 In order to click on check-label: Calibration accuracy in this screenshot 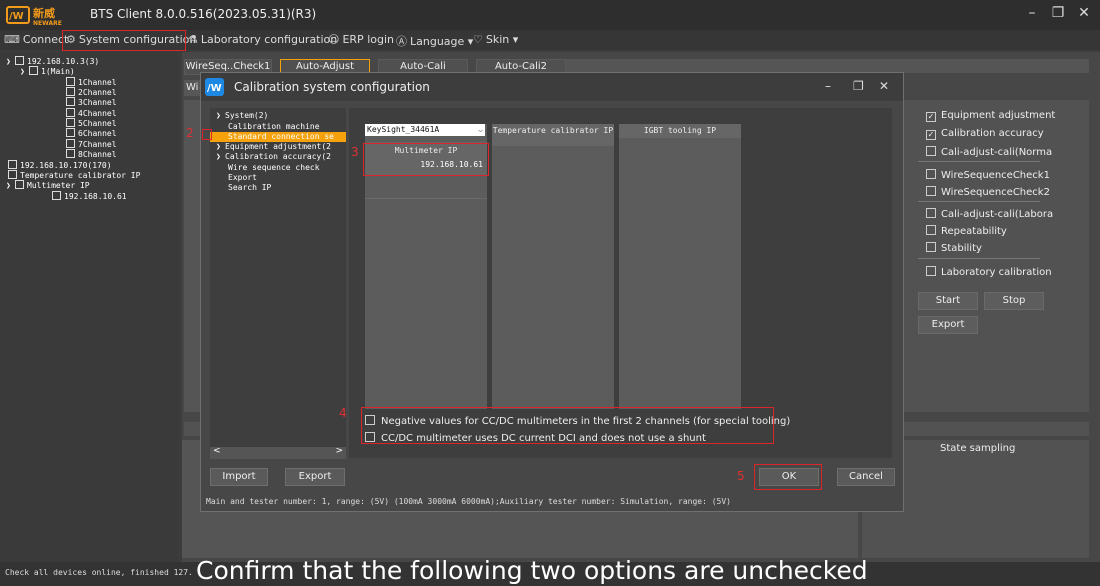, I will do `click(992, 133)`.